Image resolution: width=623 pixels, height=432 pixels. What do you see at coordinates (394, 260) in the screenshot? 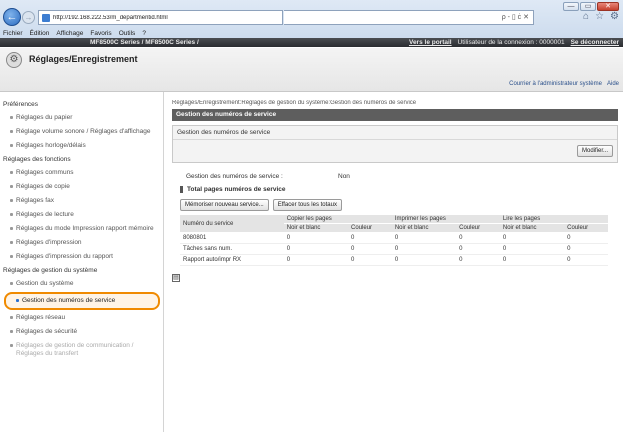
I see `table-row: Rapport auto/impr RX 0 0 0 0 0 0` at bounding box center [394, 260].